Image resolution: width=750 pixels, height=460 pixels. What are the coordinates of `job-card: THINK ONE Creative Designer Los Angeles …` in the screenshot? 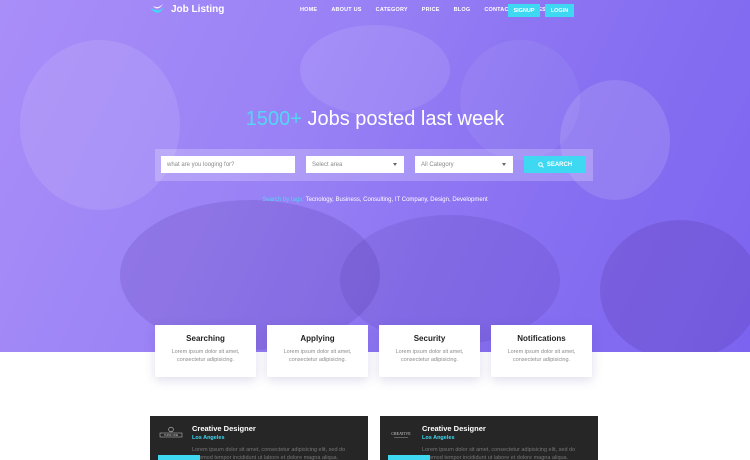 It's located at (259, 438).